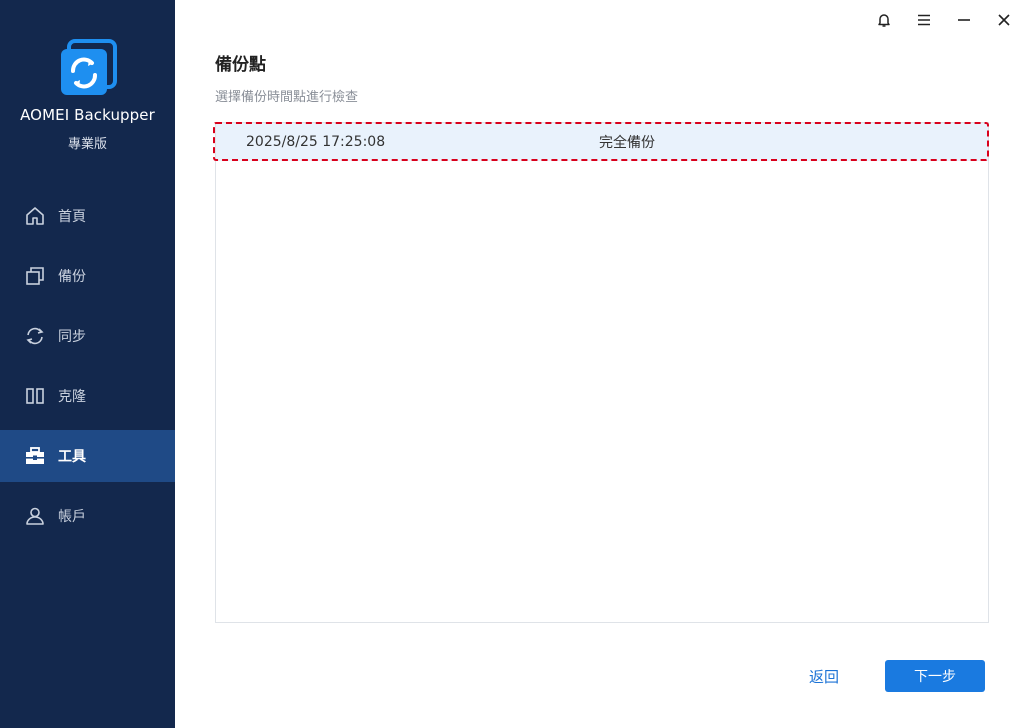 This screenshot has width=1026, height=728. Describe the element at coordinates (88, 68) in the screenshot. I see `app-logo-icon` at that location.